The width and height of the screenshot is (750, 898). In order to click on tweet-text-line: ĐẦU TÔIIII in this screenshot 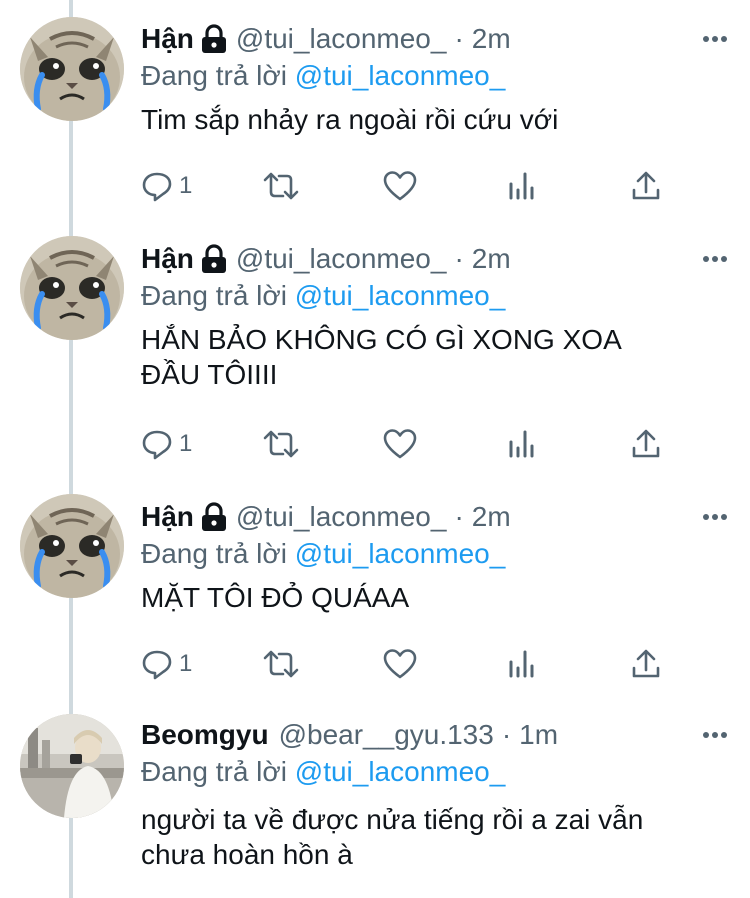, I will do `click(209, 374)`.